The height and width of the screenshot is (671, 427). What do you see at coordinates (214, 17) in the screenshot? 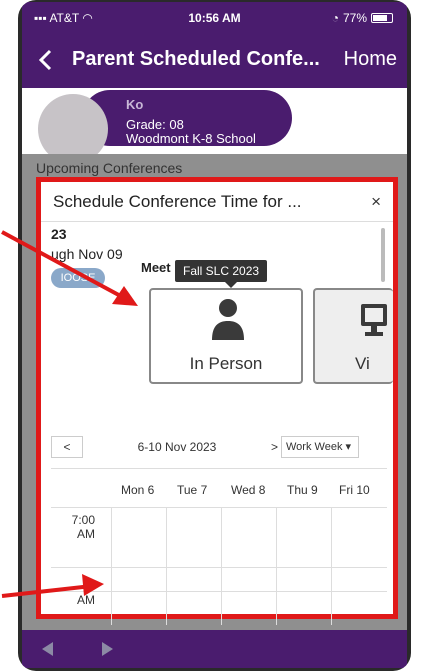
I see `status-bar: ▪▪▪ AT&T ◠ 10:56 AM ◔ 77%` at bounding box center [214, 17].